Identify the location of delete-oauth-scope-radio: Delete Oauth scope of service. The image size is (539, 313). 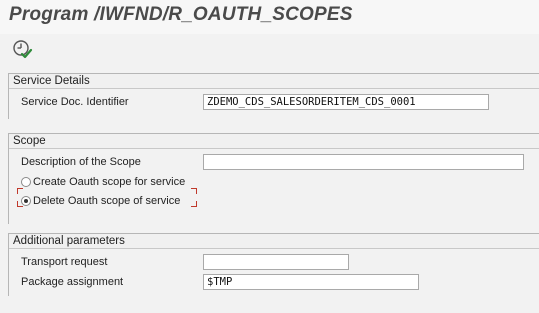
(100, 203).